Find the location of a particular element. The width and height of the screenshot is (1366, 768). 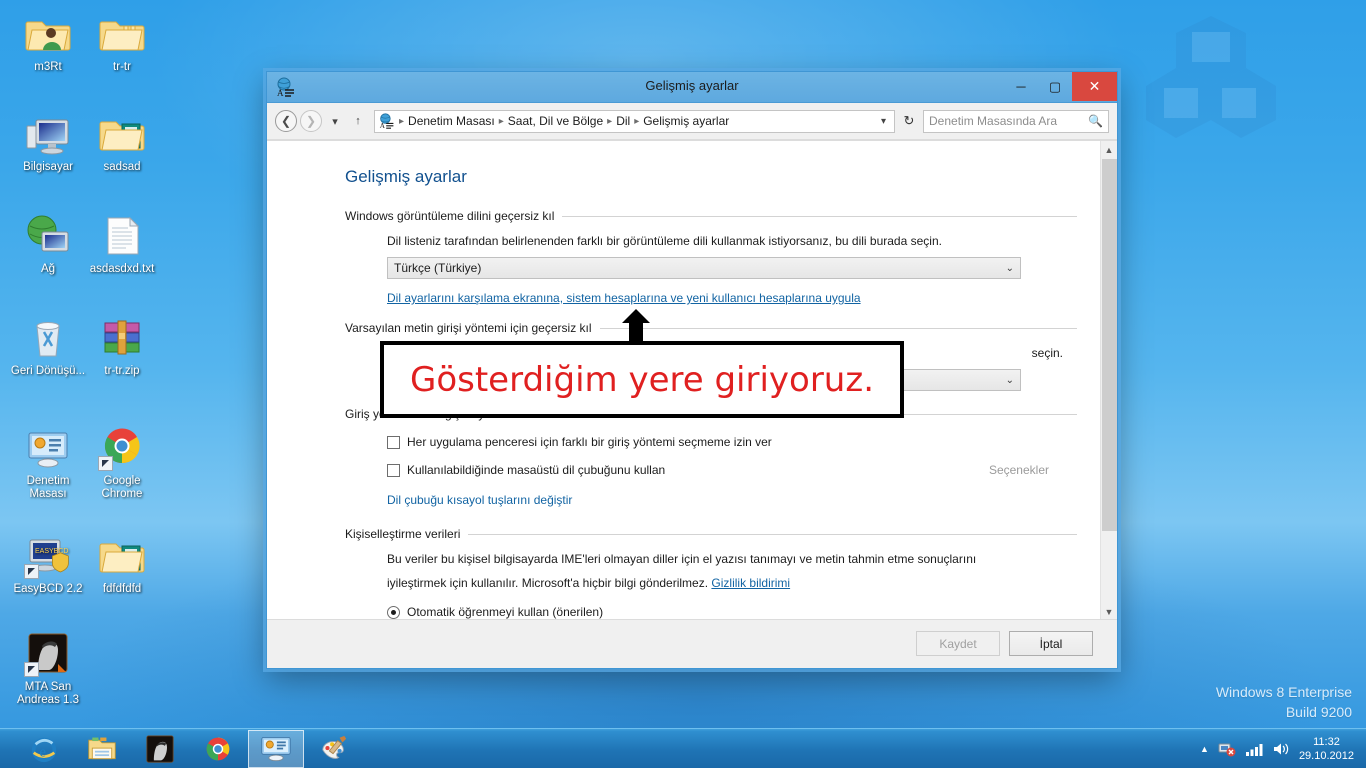

easybcd-icon: EASYBCD is located at coordinates (48, 556).